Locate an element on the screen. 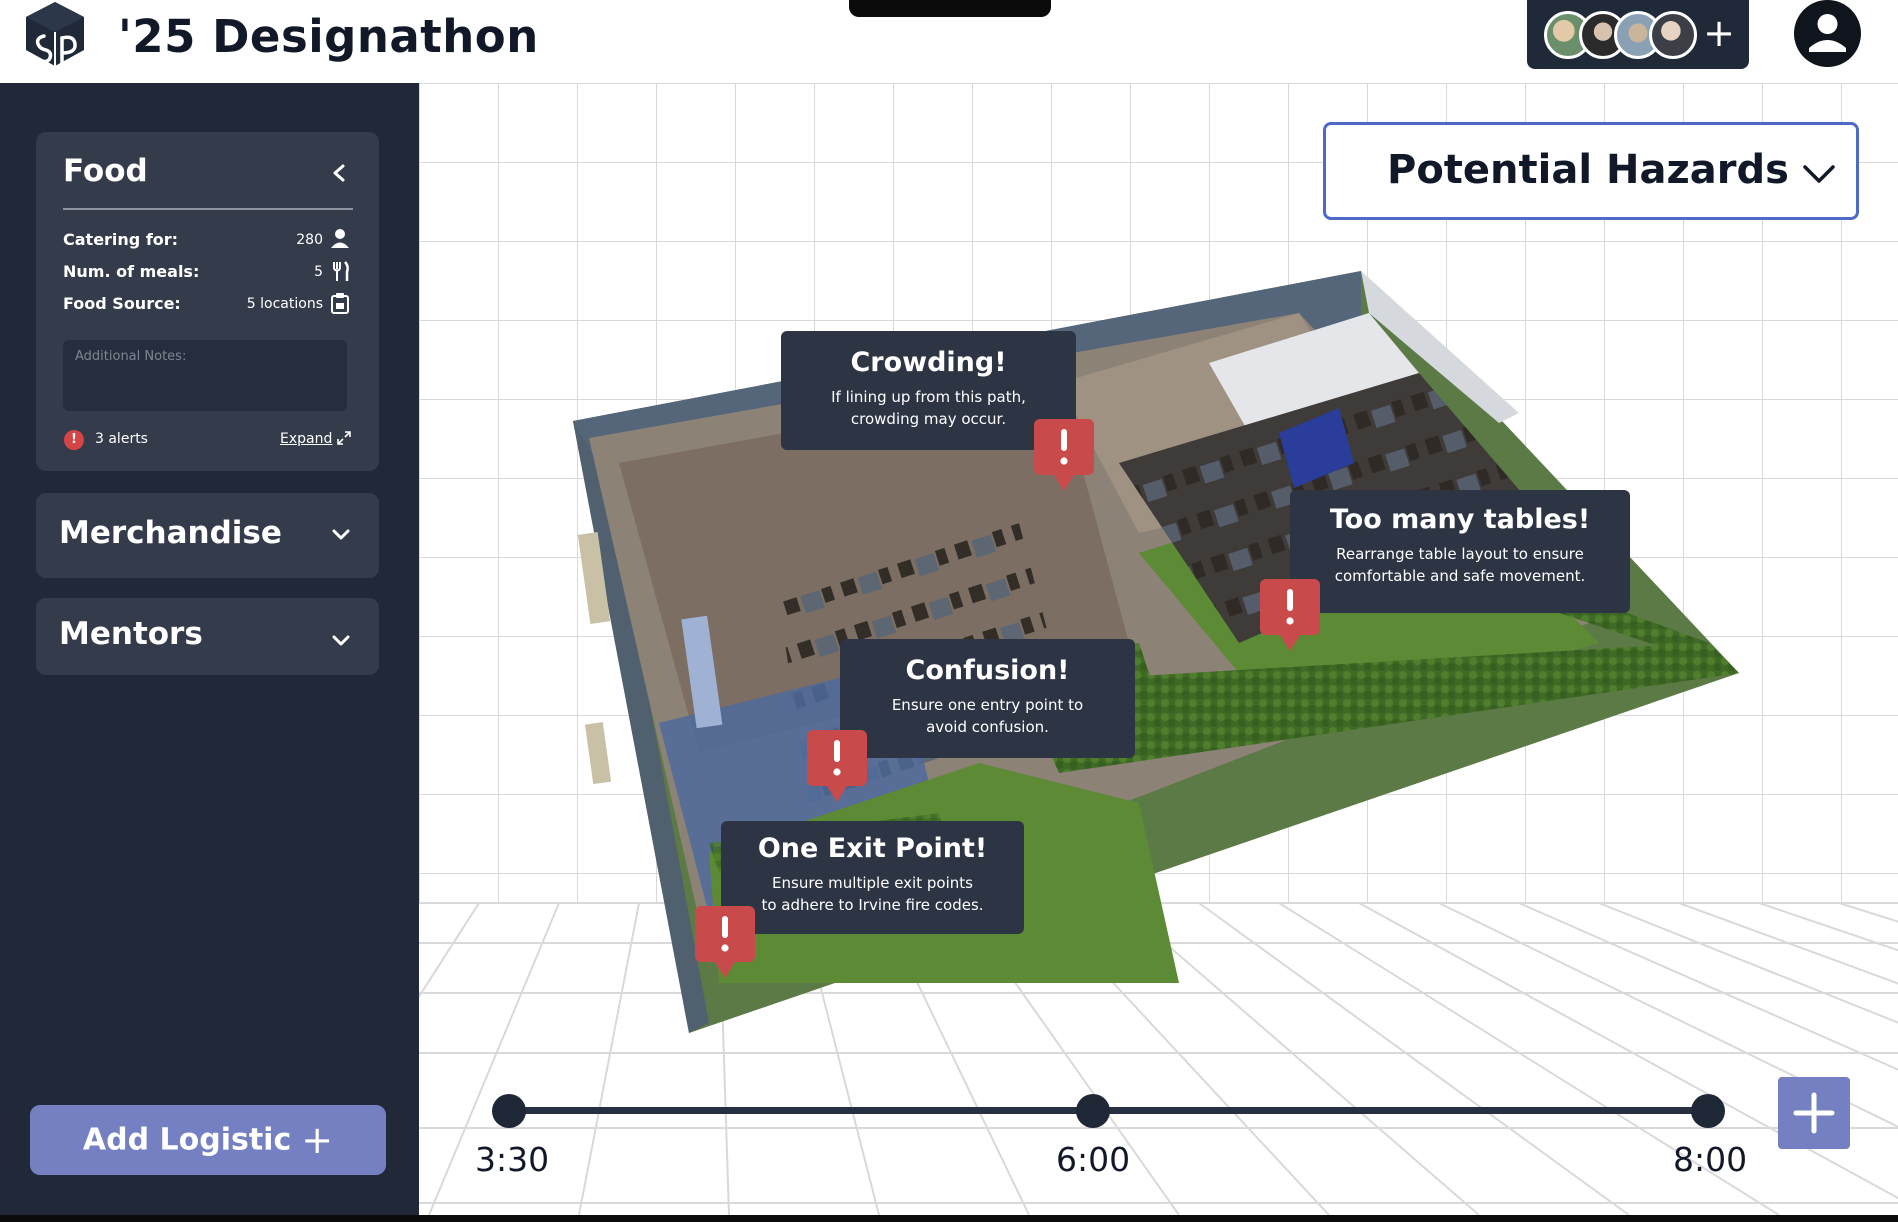  add-logistic-label: Add Logistic is located at coordinates (187, 1140).